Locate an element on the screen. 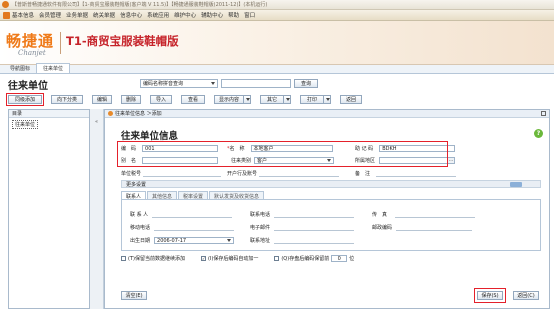  postcode-field is located at coordinates (434, 227).